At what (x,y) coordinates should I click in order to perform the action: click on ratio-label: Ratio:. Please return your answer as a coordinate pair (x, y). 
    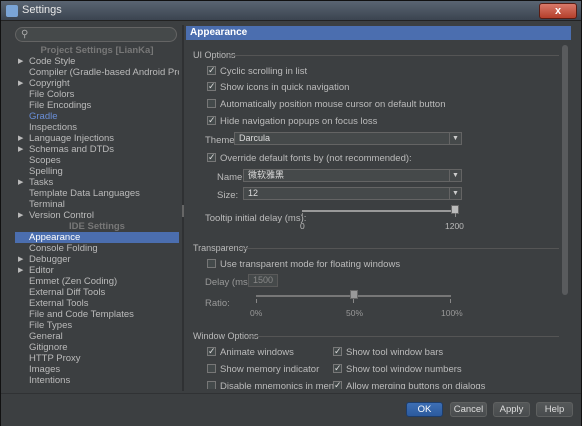
    Looking at the image, I should click on (217, 303).